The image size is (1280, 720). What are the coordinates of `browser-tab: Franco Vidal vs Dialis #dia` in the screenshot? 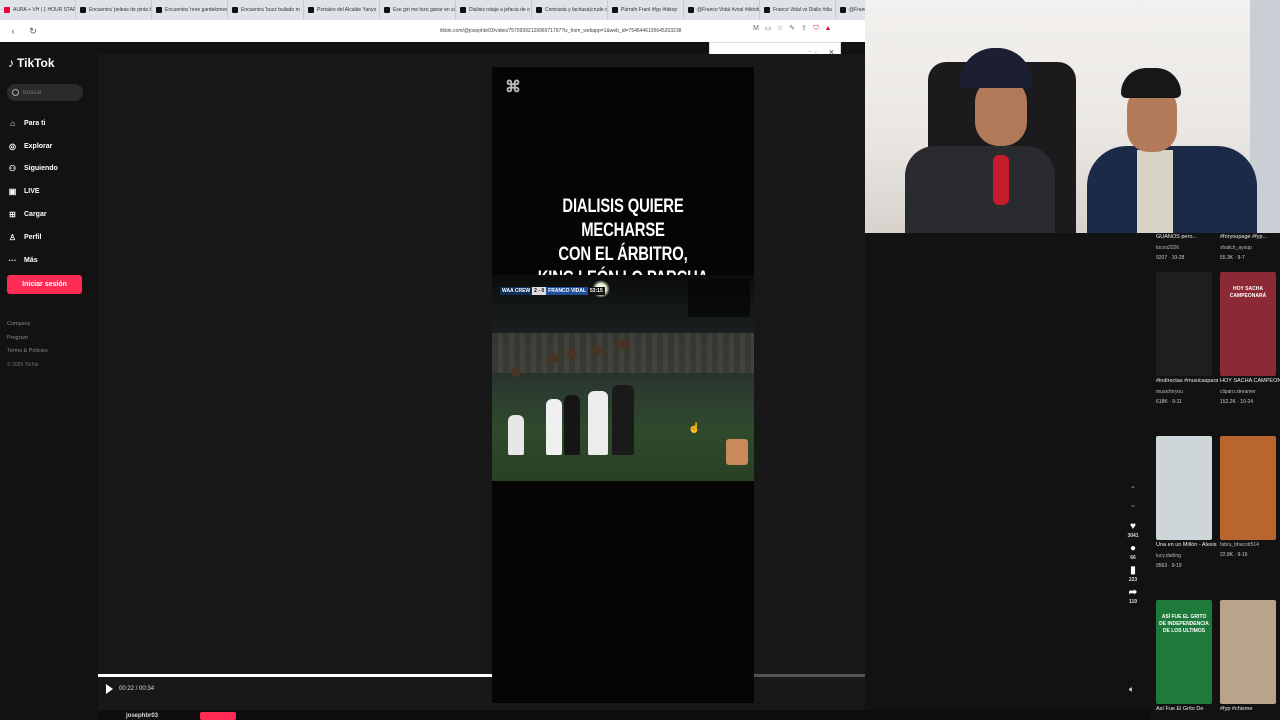 It's located at (798, 10).